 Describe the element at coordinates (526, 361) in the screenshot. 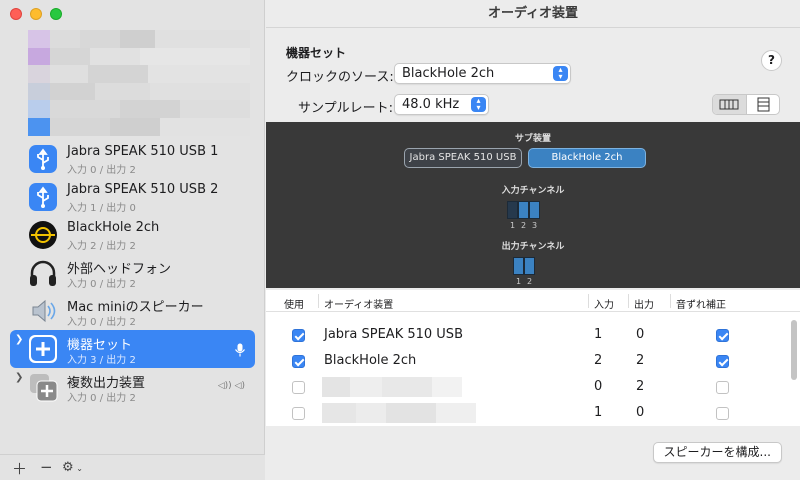

I see `table-row: BlackHole 2ch 2 2` at that location.